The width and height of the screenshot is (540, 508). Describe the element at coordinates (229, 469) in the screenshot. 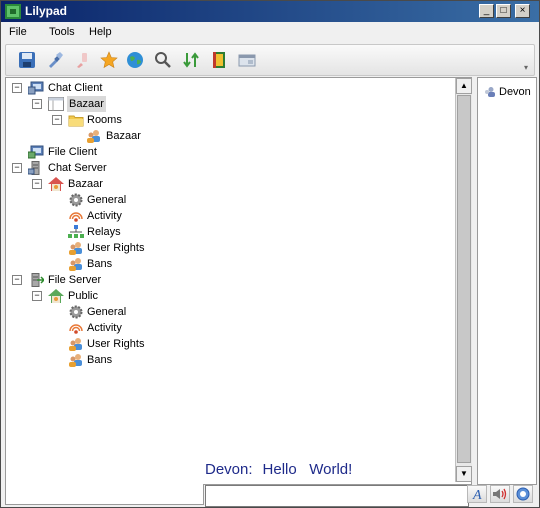

I see `chat-speaker: Devon:` at that location.